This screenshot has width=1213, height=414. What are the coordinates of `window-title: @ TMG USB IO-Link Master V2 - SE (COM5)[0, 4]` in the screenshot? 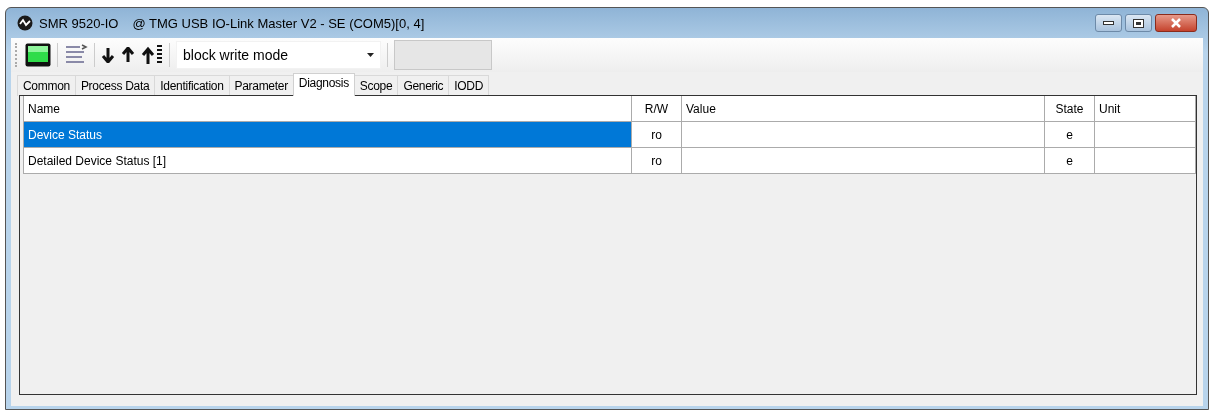 It's located at (278, 23).